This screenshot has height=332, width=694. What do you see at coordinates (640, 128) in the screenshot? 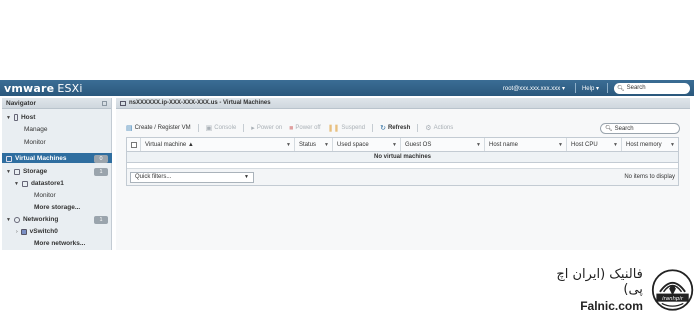
I see `vm-search-input: 🔍︎ Search` at bounding box center [640, 128].